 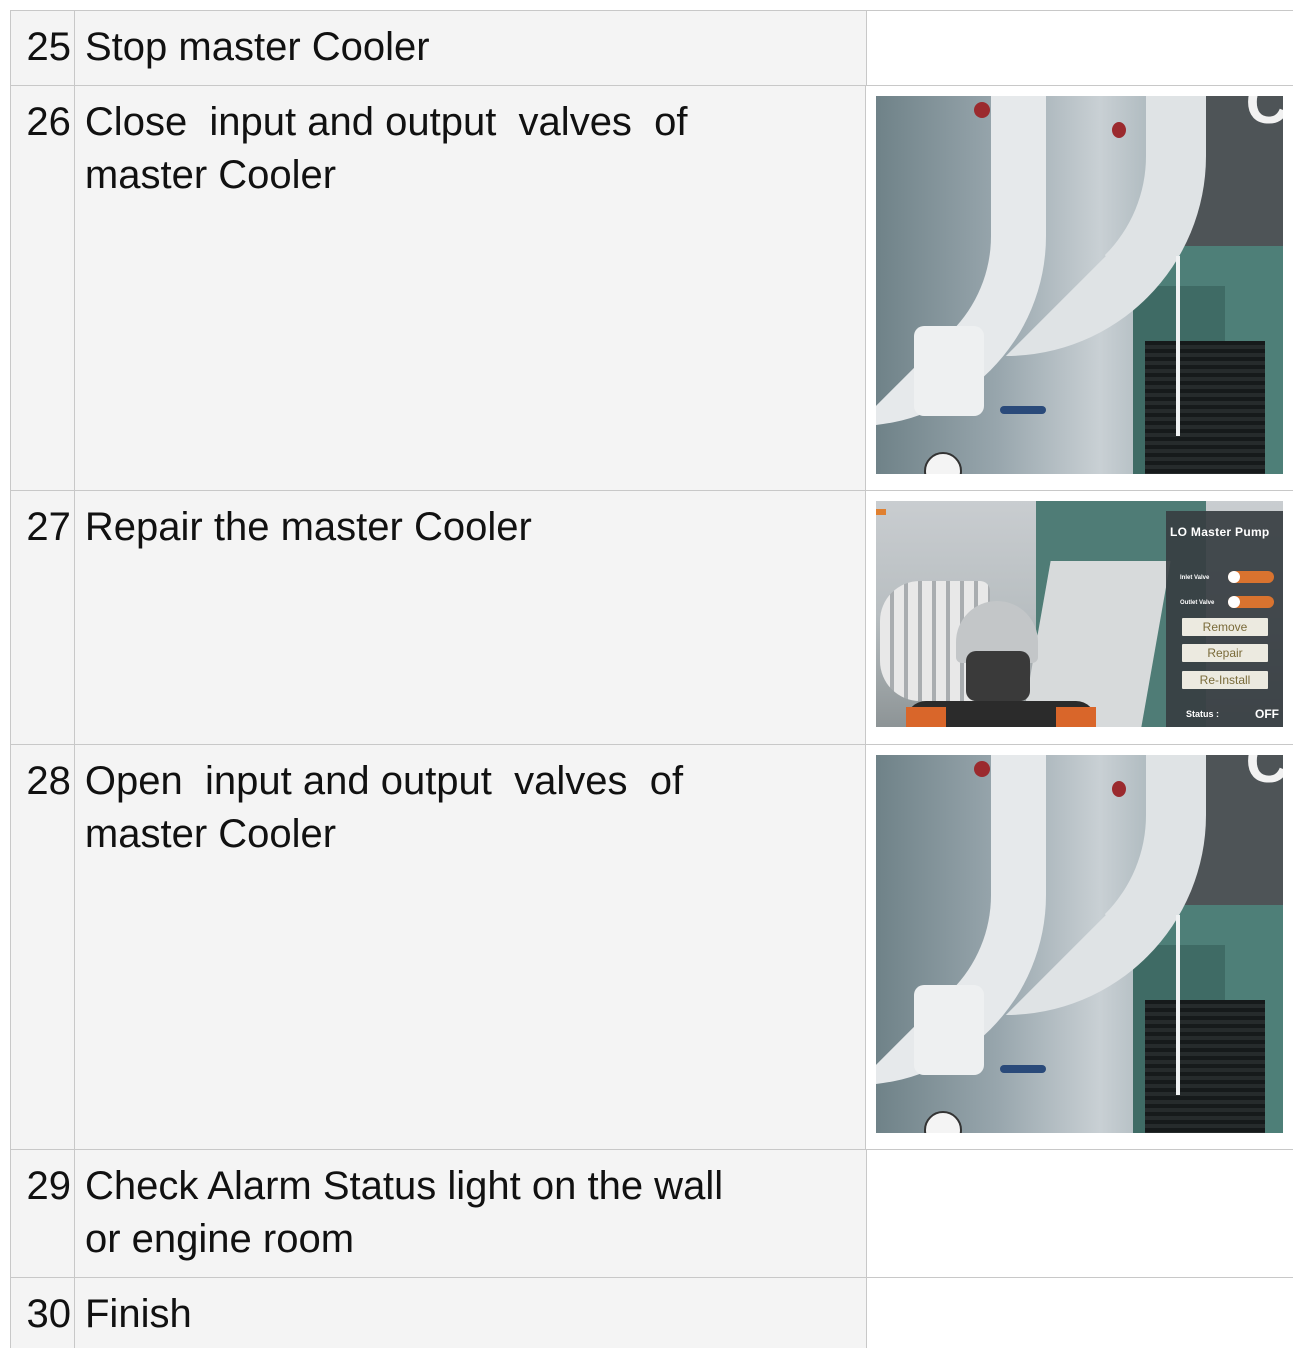 I want to click on step-description: Finish, so click(x=470, y=1313).